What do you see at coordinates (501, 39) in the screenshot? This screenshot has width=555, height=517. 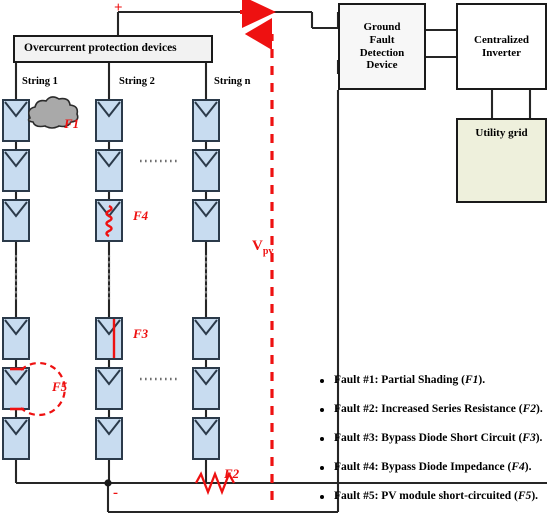 I see `inverter-line-1: Centralized` at bounding box center [501, 39].